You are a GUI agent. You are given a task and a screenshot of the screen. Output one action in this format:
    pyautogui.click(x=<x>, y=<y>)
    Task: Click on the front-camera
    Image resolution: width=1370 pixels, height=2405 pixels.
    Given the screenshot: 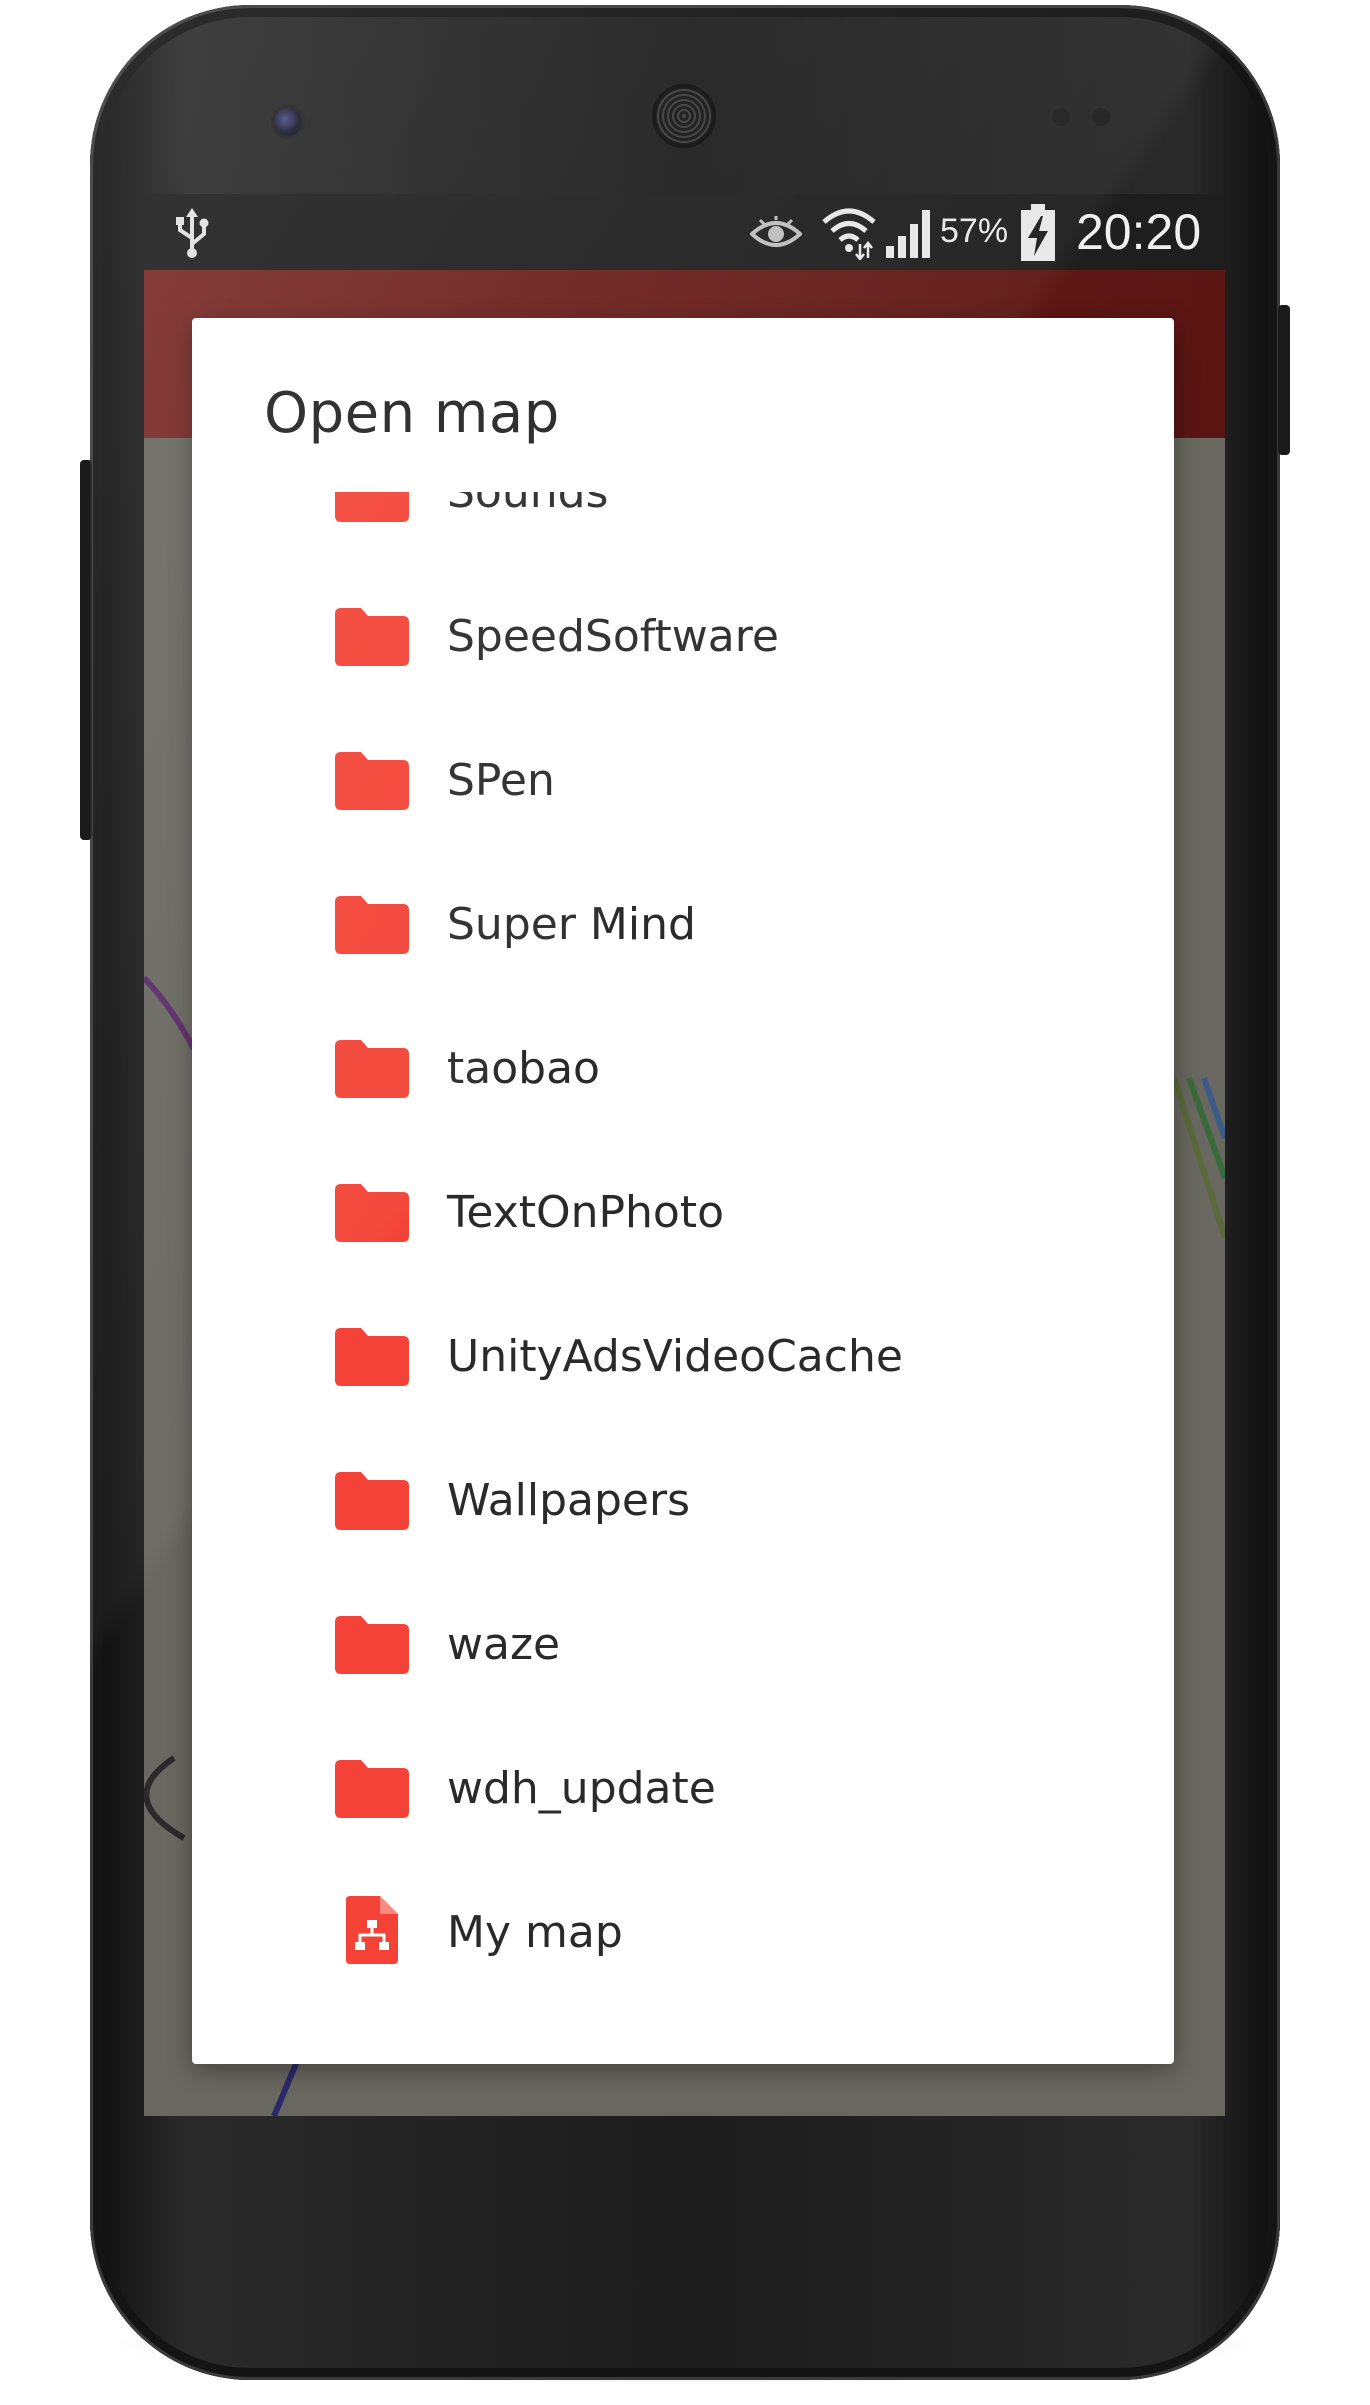 What is the action you would take?
    pyautogui.click(x=288, y=122)
    